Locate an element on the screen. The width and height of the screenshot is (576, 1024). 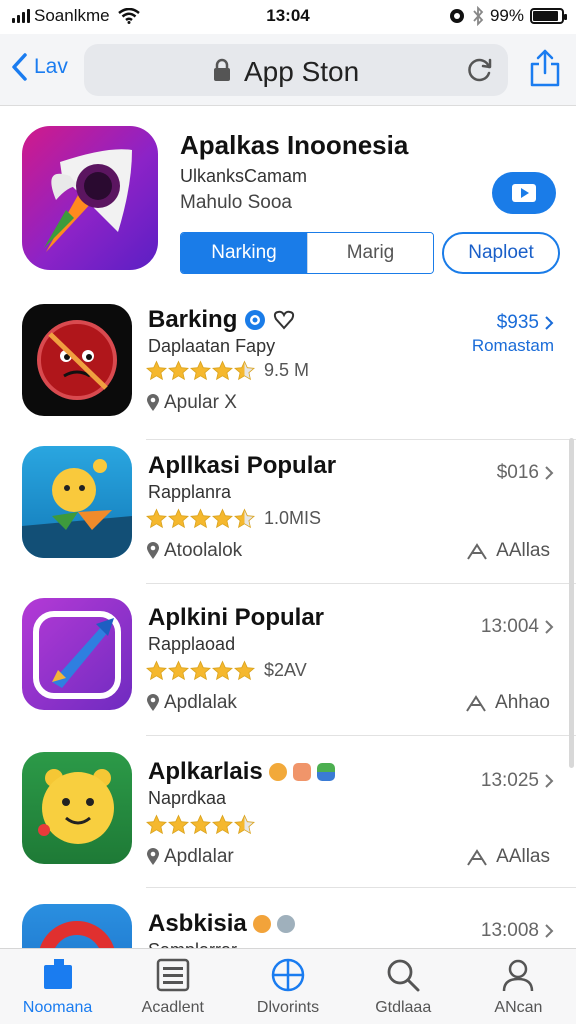
rating-count: 1.0MIS is located at coordinates (293, 518).